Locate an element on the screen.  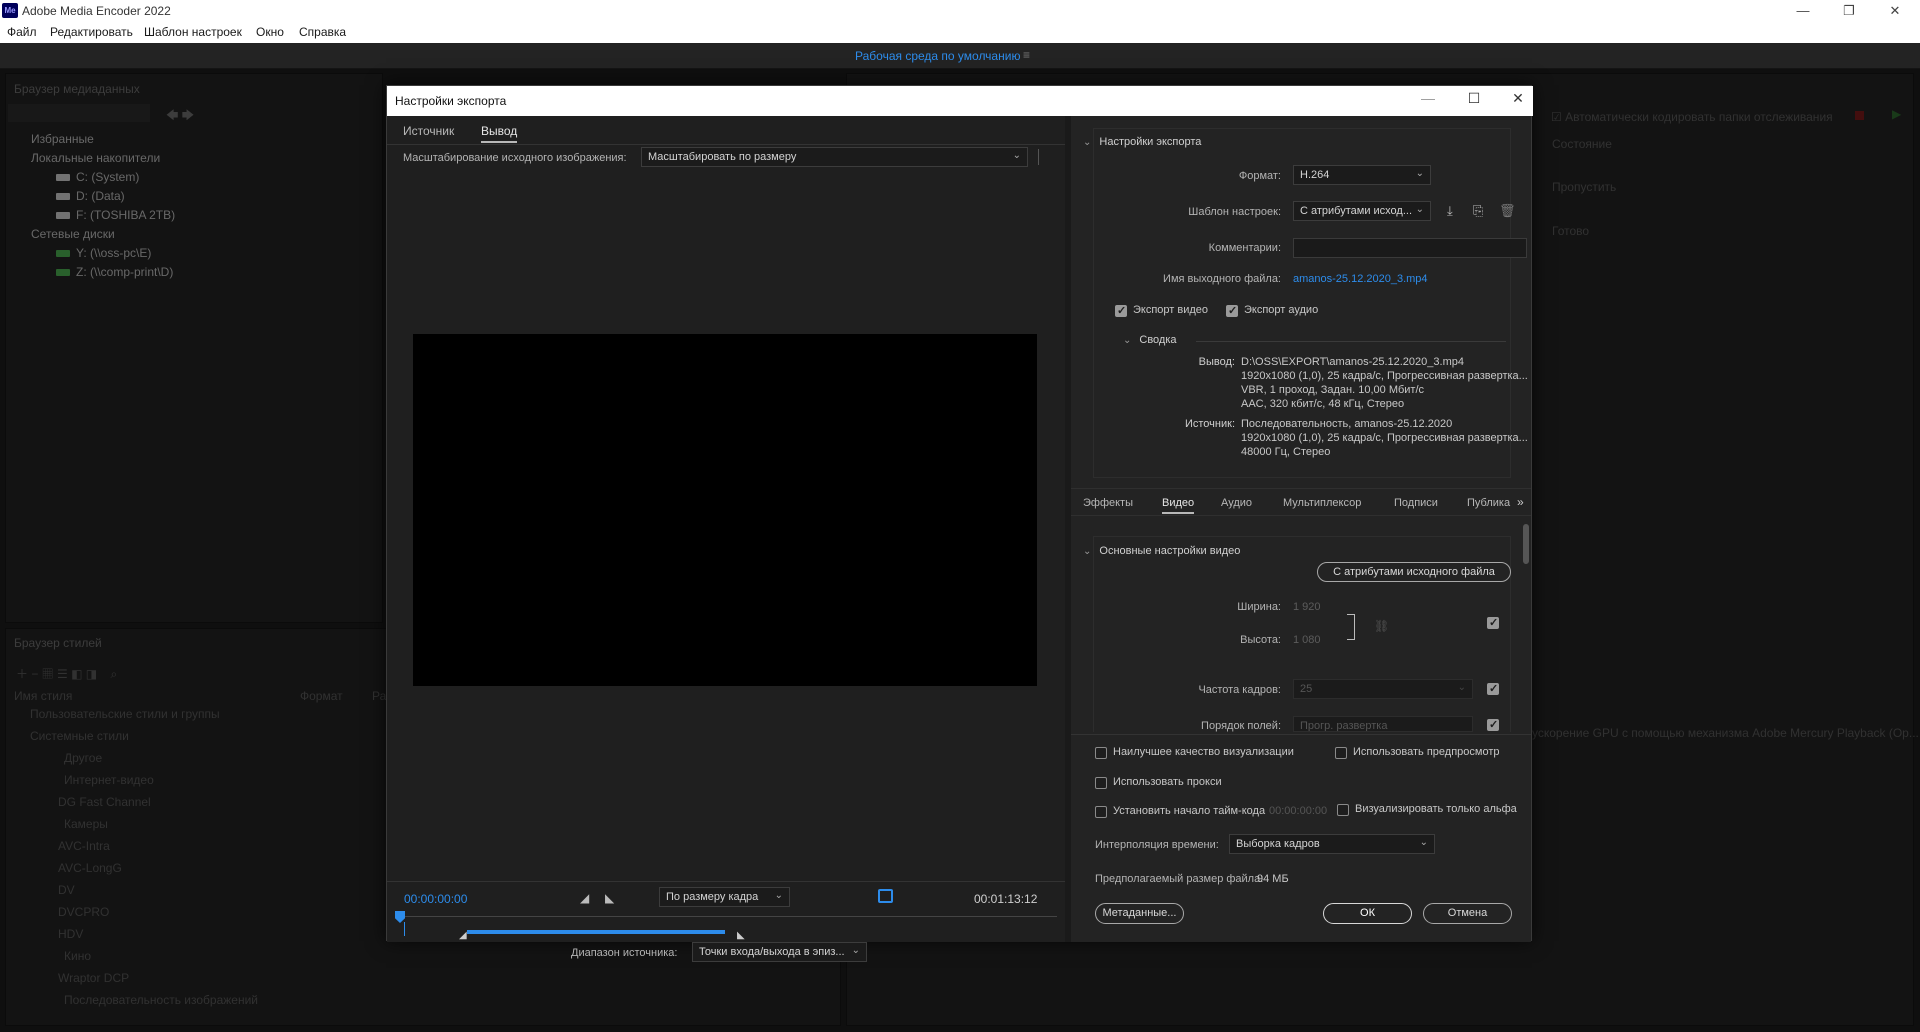
ok-button: ОК is located at coordinates (1367, 913).